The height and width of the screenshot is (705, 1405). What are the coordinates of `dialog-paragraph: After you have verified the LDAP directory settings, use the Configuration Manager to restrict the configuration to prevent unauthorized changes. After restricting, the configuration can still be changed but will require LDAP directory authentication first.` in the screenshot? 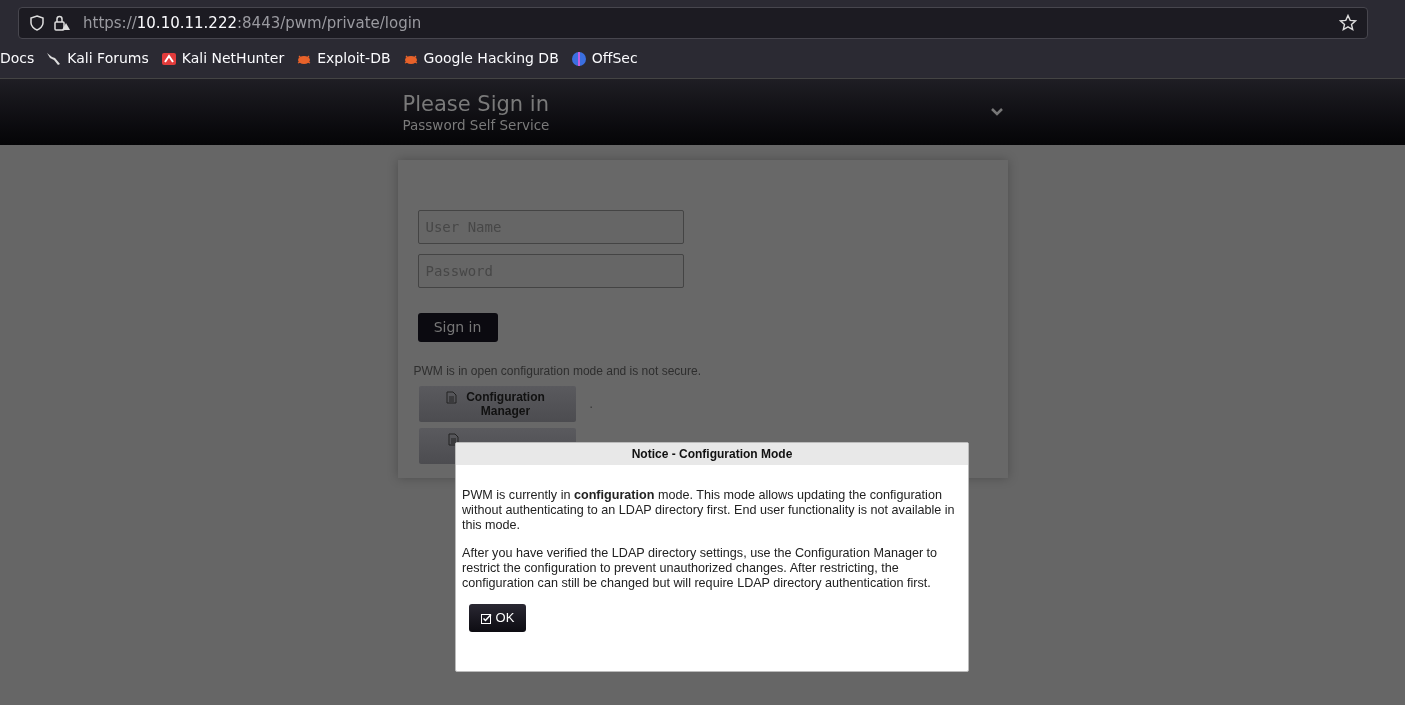 It's located at (700, 568).